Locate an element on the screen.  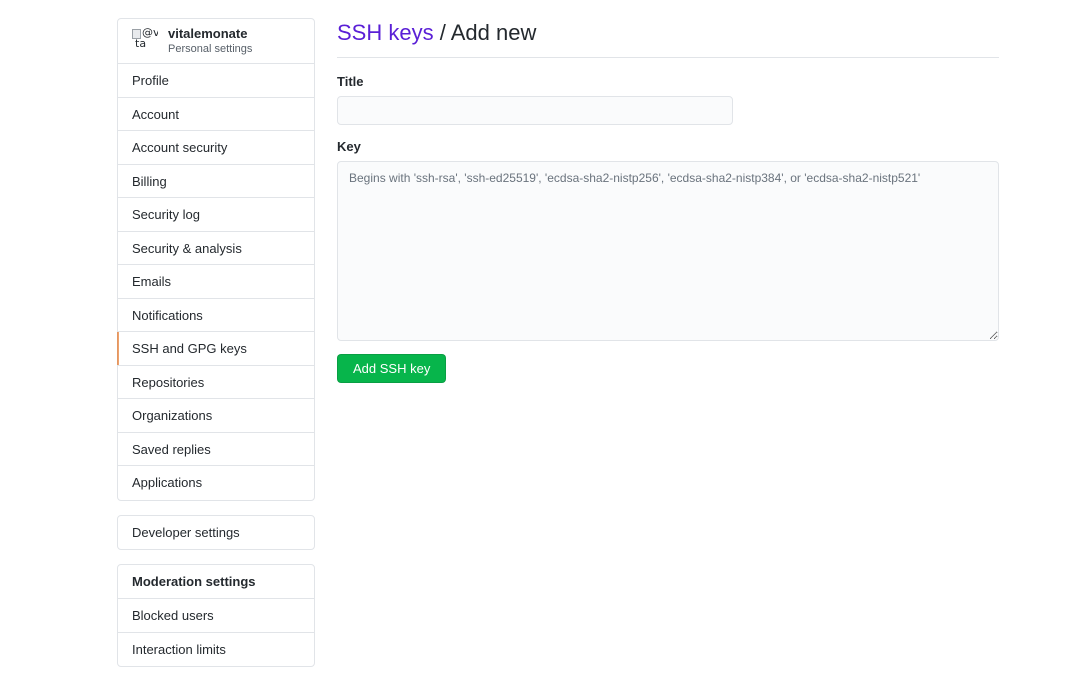
breadcrumb-ssh-keys-link: SSH keys is located at coordinates (385, 32).